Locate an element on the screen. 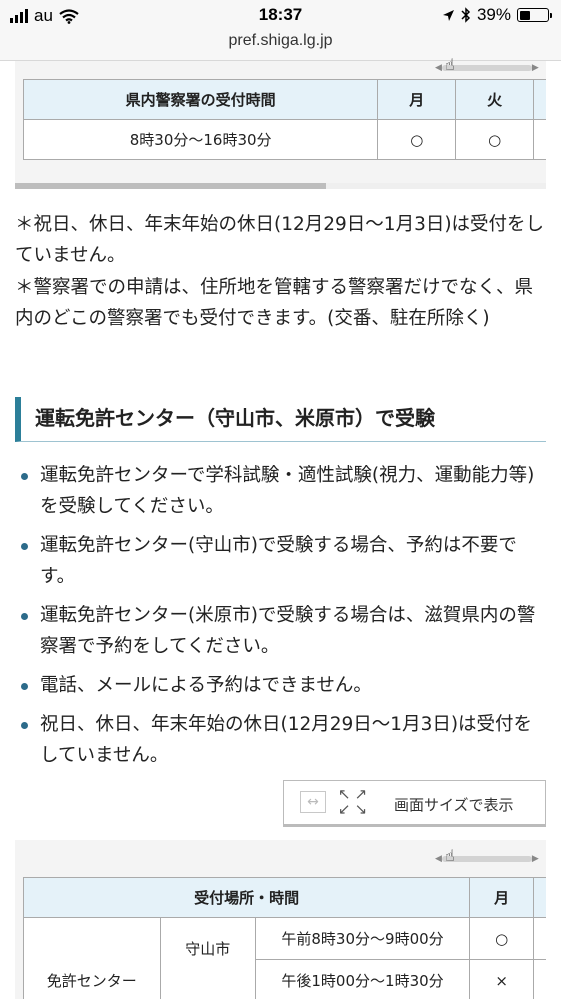  table-header: 受付場所・時間 is located at coordinates (246, 897).